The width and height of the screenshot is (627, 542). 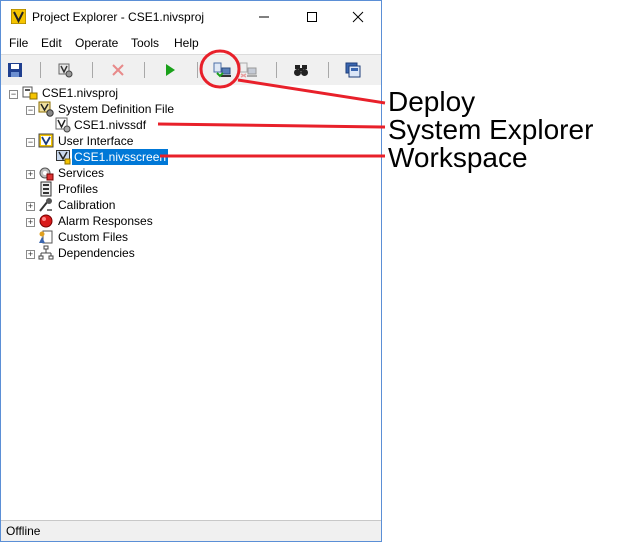 What do you see at coordinates (191, 70) in the screenshot?
I see `toolbar` at bounding box center [191, 70].